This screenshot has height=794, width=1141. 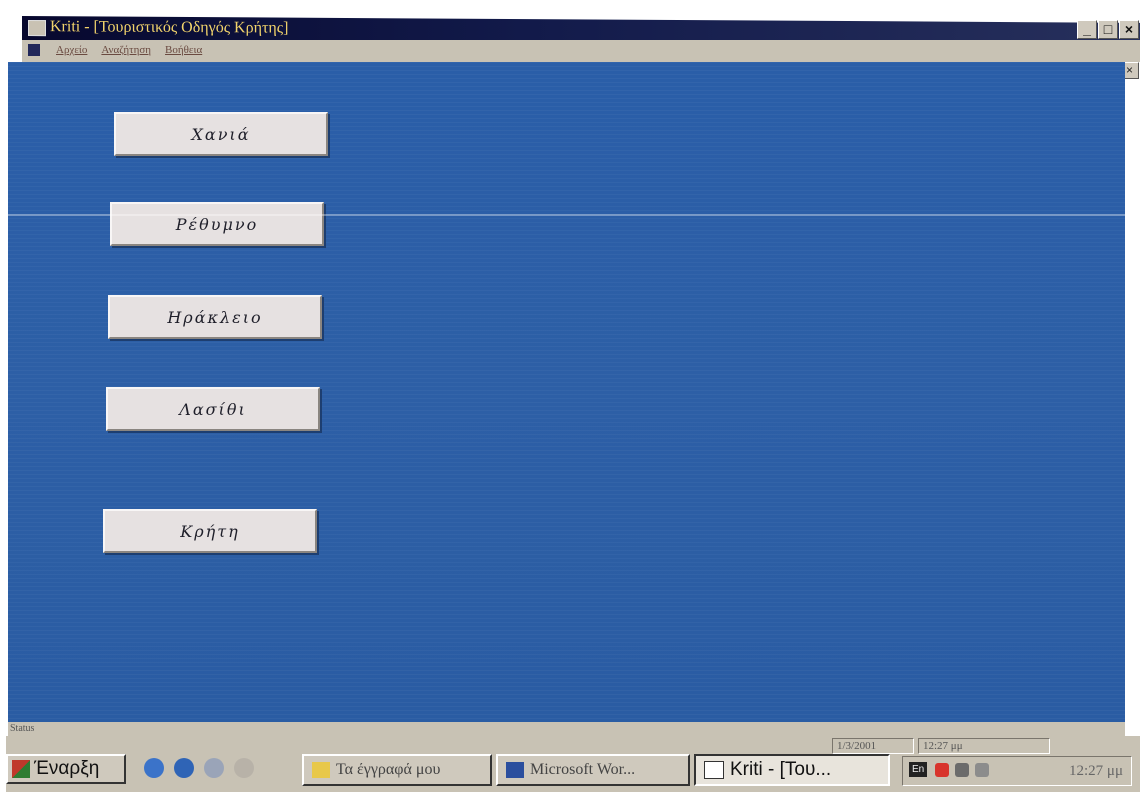 I want to click on network-icon, so click(x=942, y=770).